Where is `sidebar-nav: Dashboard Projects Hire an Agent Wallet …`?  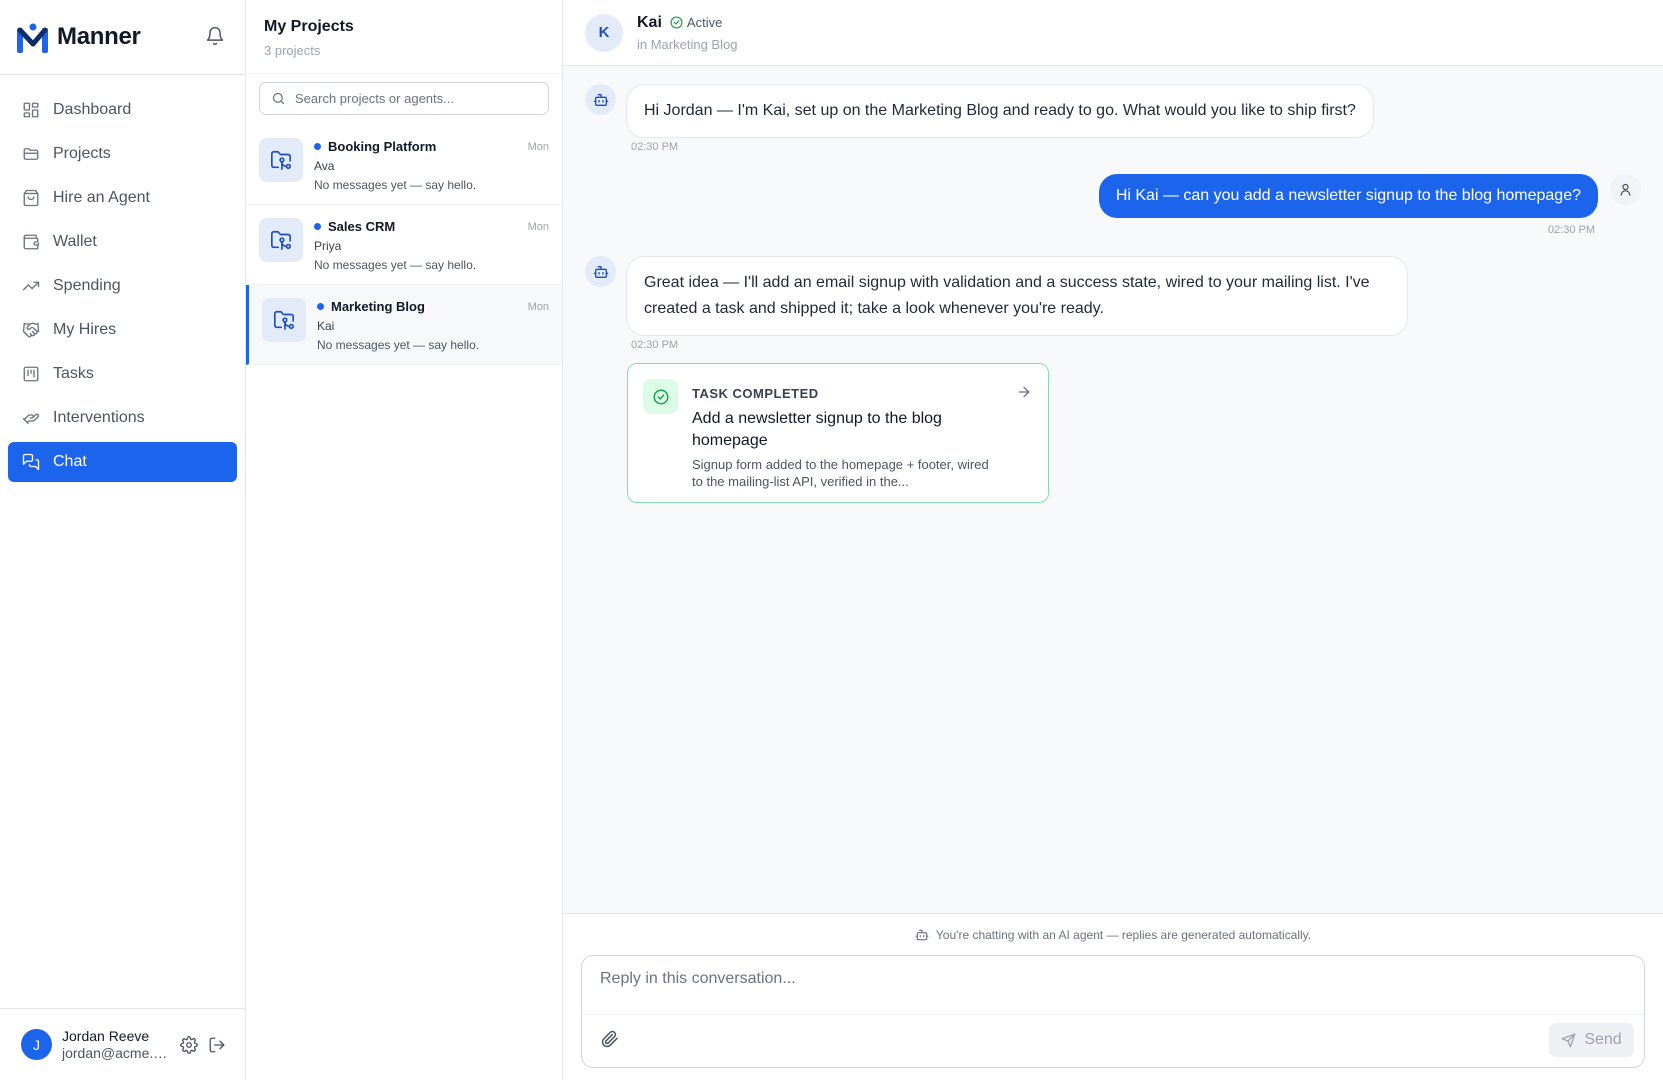
sidebar-nav: Dashboard Projects Hire an Agent Wallet … is located at coordinates (122, 278).